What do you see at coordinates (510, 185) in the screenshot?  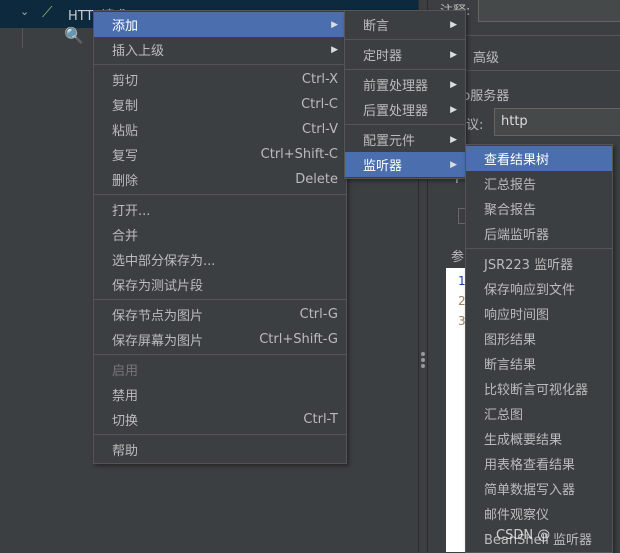 I see `label: 汇总报告` at bounding box center [510, 185].